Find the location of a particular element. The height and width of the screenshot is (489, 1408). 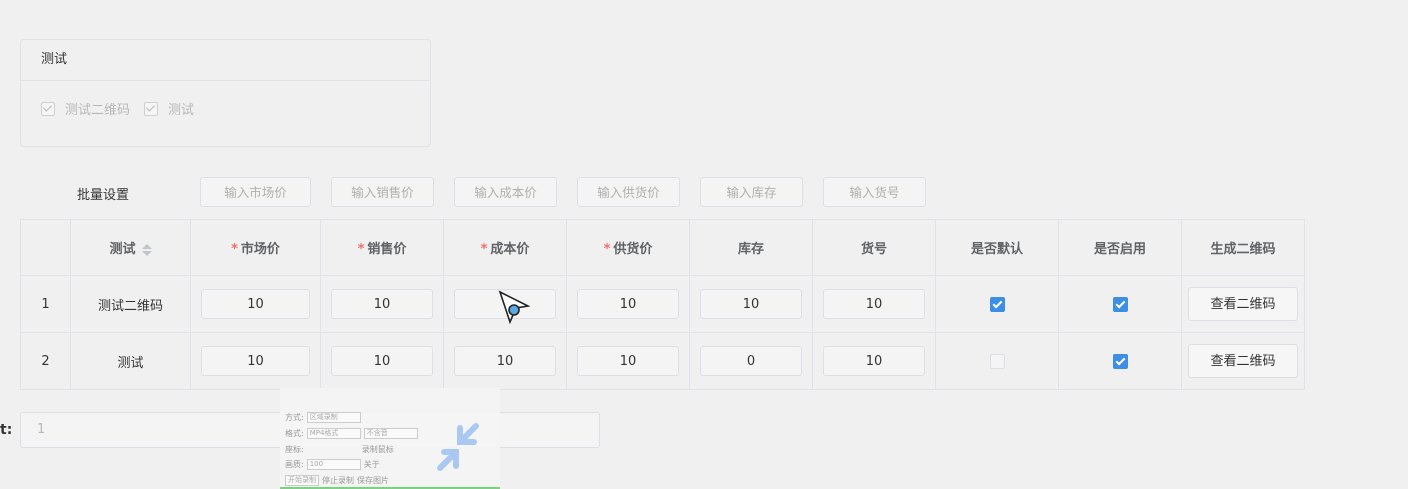

recorder-save-button: 保存图片 is located at coordinates (373, 480).